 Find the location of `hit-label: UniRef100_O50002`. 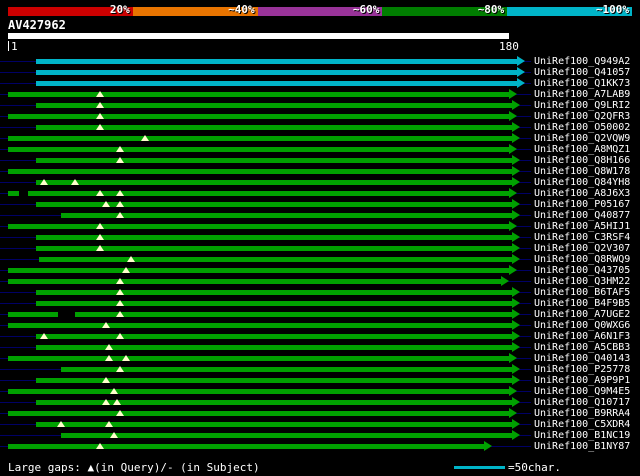

hit-label: UniRef100_O50002 is located at coordinates (582, 127).